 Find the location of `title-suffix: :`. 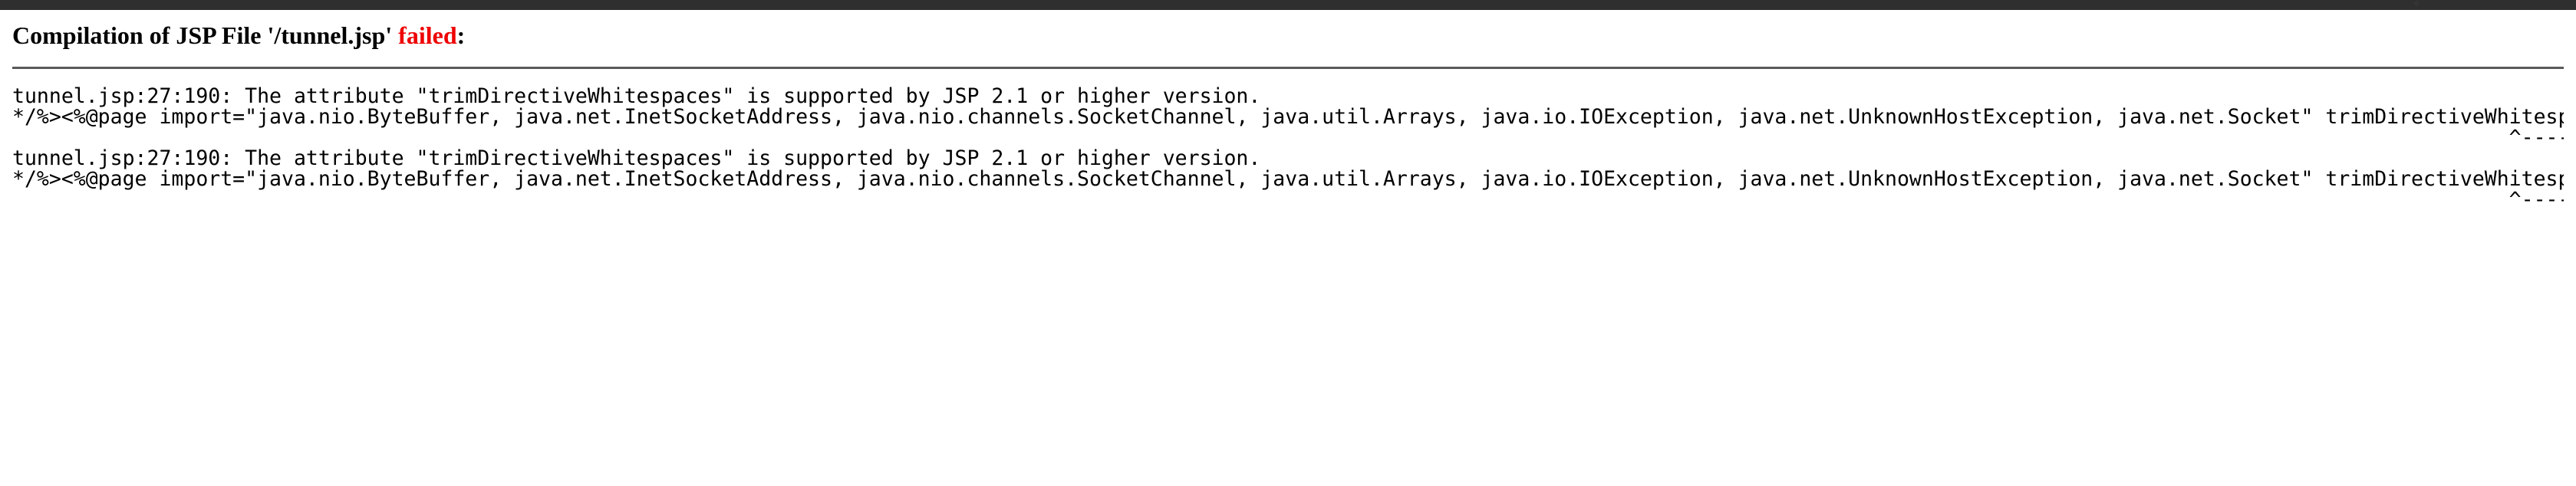

title-suffix: : is located at coordinates (461, 35).